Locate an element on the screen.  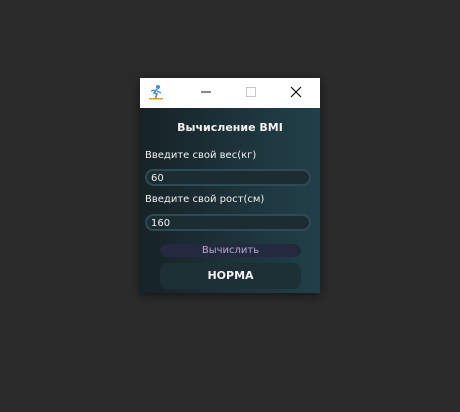
height-input: 160 is located at coordinates (228, 222).